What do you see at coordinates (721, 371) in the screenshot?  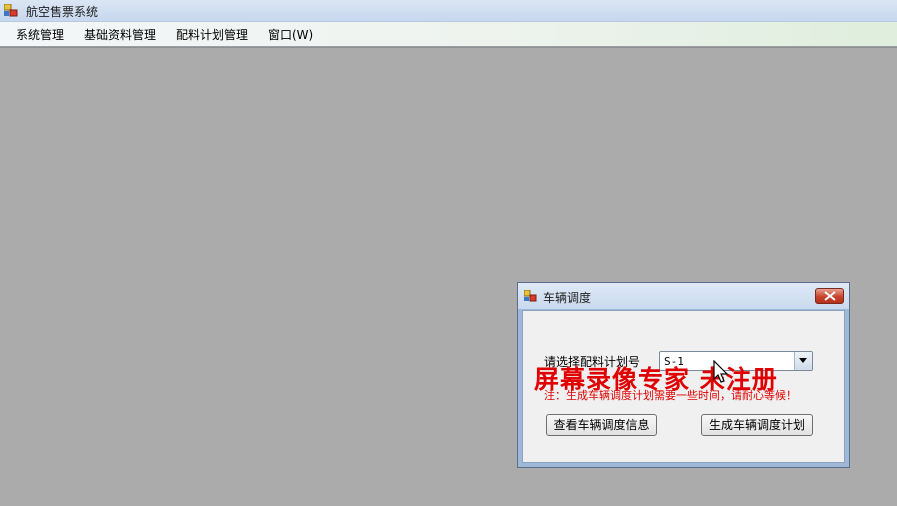 I see `mouse-cursor-icon` at bounding box center [721, 371].